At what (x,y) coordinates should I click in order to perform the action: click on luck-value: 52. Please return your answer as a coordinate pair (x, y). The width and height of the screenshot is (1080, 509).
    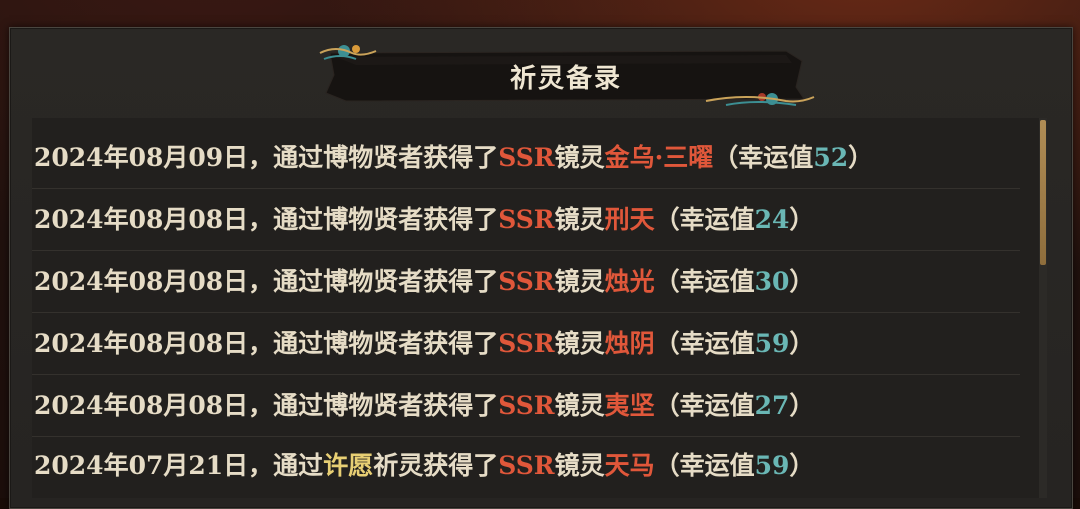
    Looking at the image, I should click on (831, 157).